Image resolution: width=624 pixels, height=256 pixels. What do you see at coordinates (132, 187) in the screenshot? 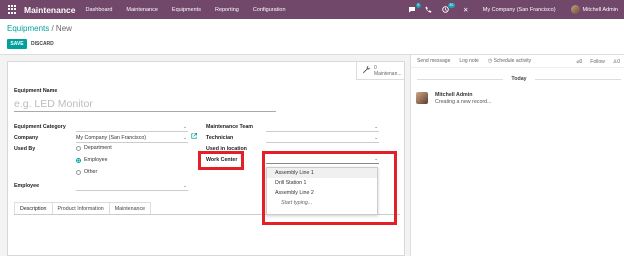
I see `employee-field: ⌄` at bounding box center [132, 187].